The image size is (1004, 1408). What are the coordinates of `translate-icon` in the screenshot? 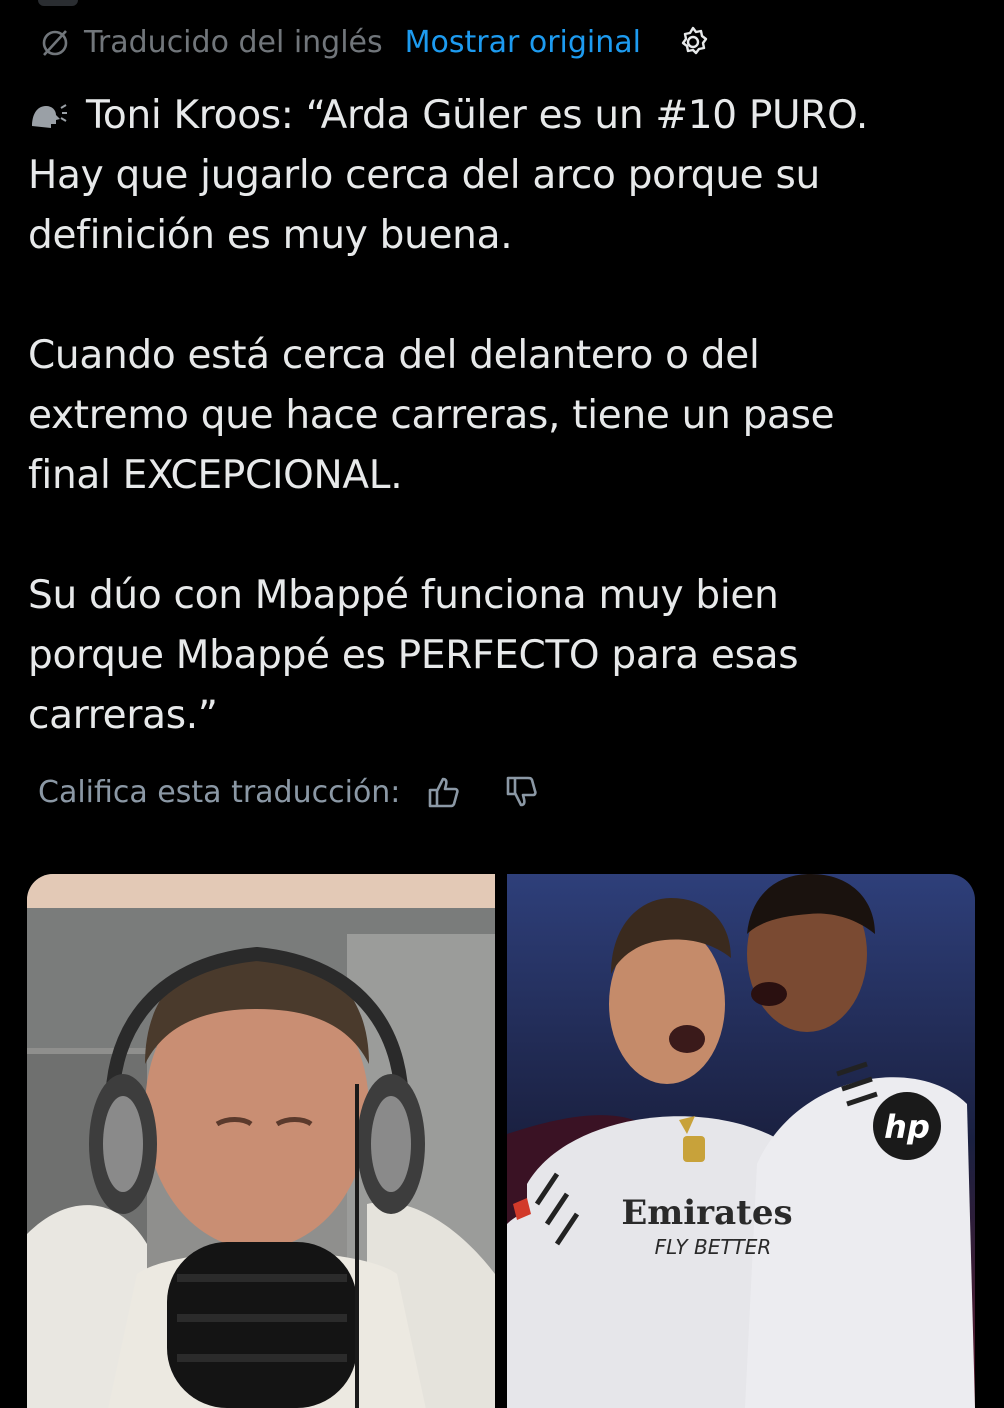 It's located at (55, 42).